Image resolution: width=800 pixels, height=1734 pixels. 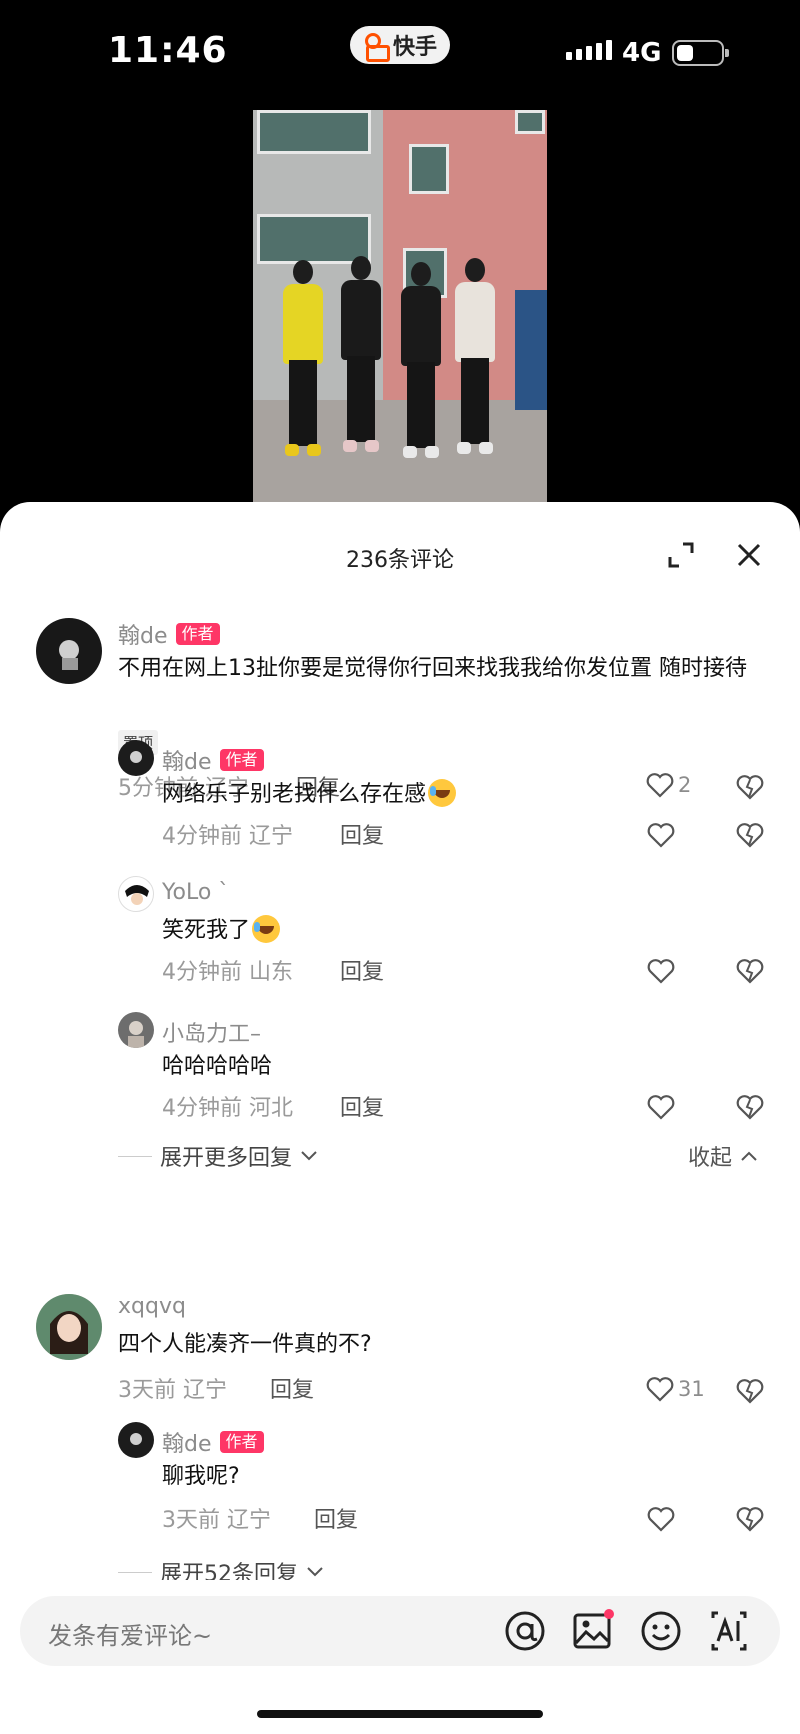 I want to click on status-bar: 11:46 快手 4G, so click(x=400, y=50).